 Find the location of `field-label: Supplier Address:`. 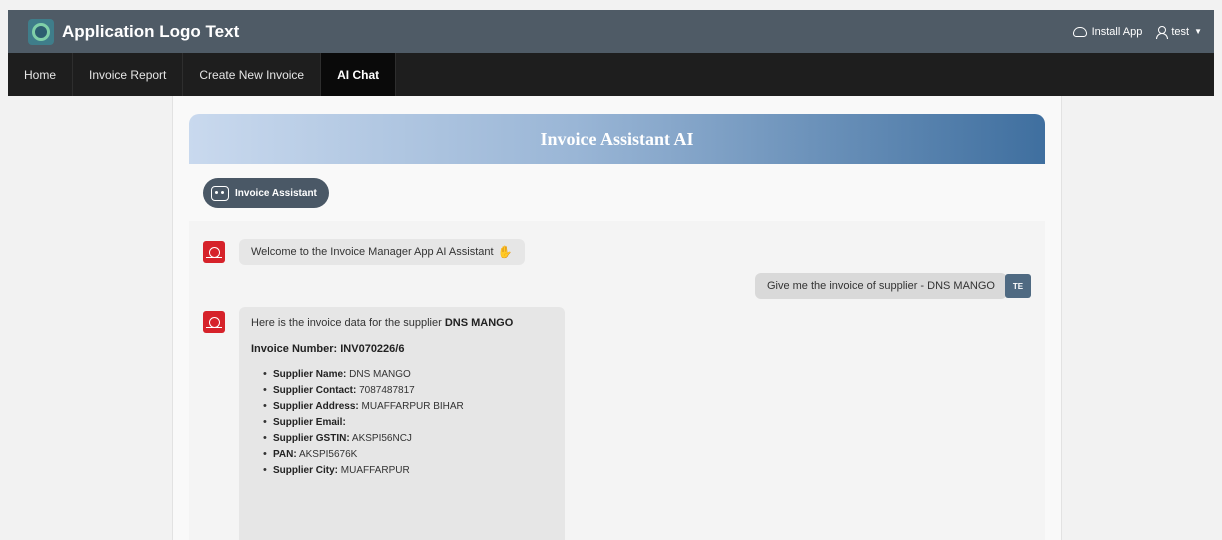

field-label: Supplier Address: is located at coordinates (316, 406).